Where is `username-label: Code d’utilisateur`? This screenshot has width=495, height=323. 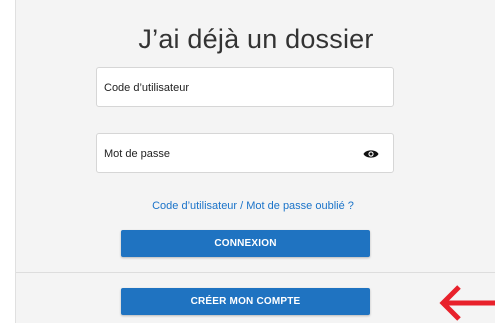
username-label: Code d’utilisateur is located at coordinates (146, 88).